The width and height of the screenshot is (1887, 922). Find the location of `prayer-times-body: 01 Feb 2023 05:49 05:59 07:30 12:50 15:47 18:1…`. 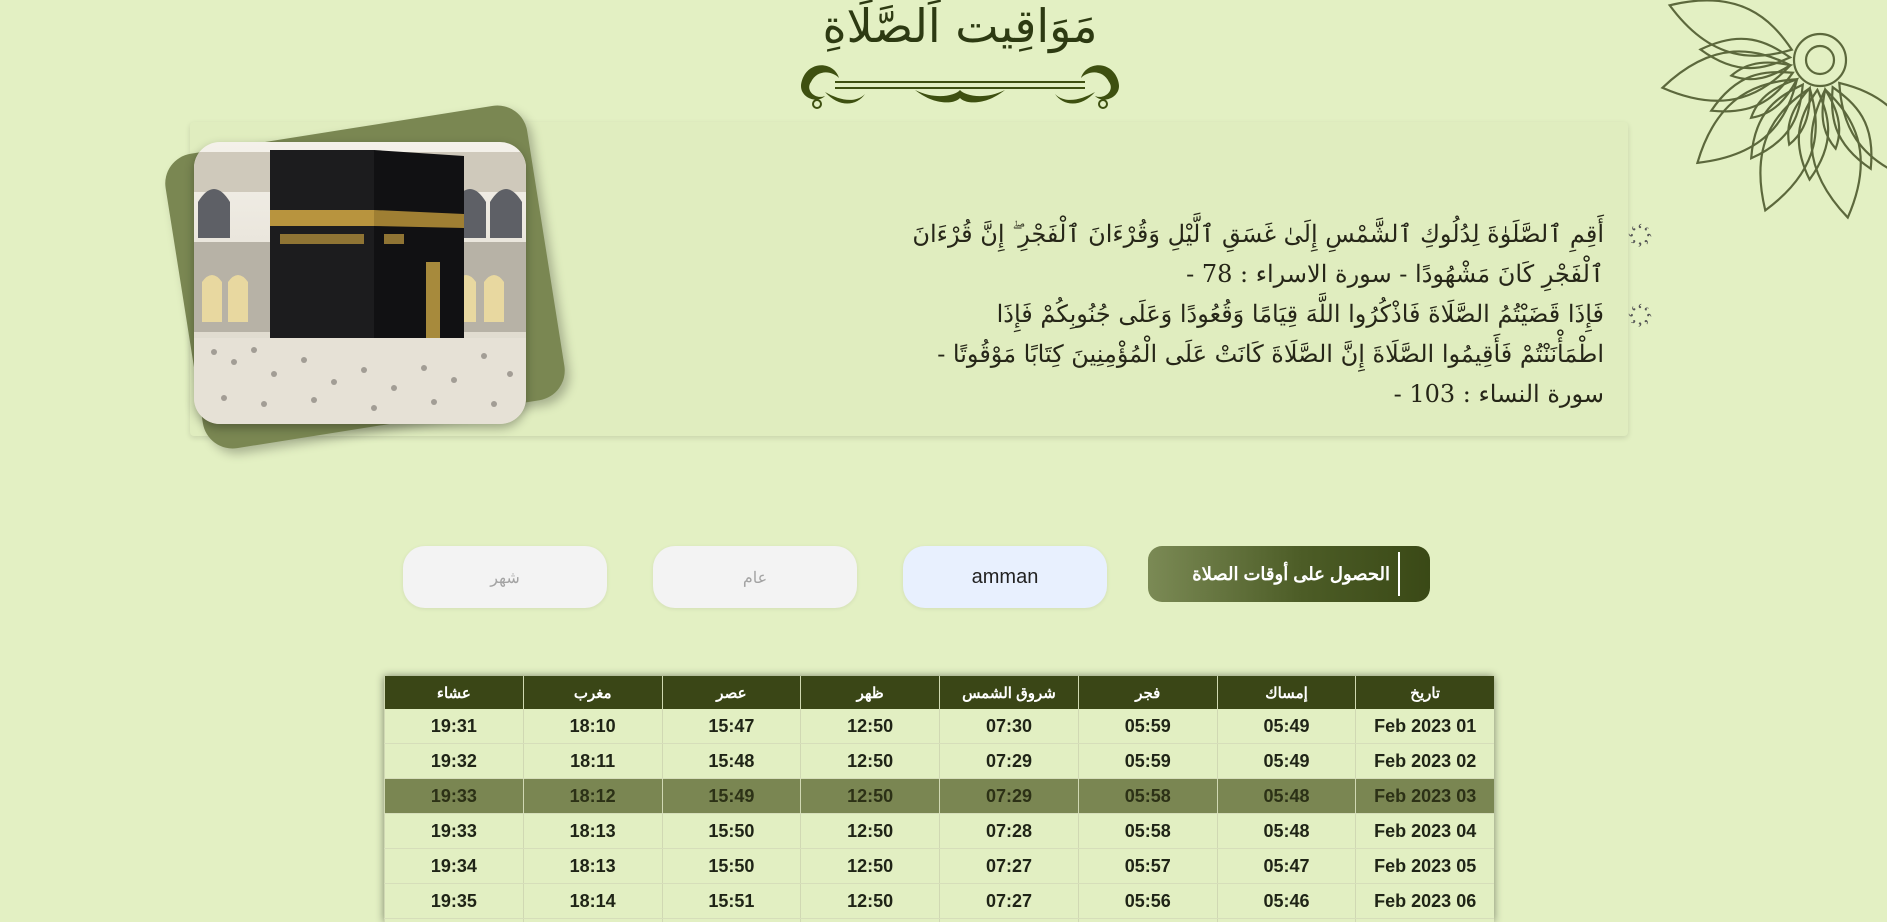

prayer-times-body: 01 Feb 2023 05:49 05:59 07:30 12:50 15:47 18:1… is located at coordinates (939, 815).